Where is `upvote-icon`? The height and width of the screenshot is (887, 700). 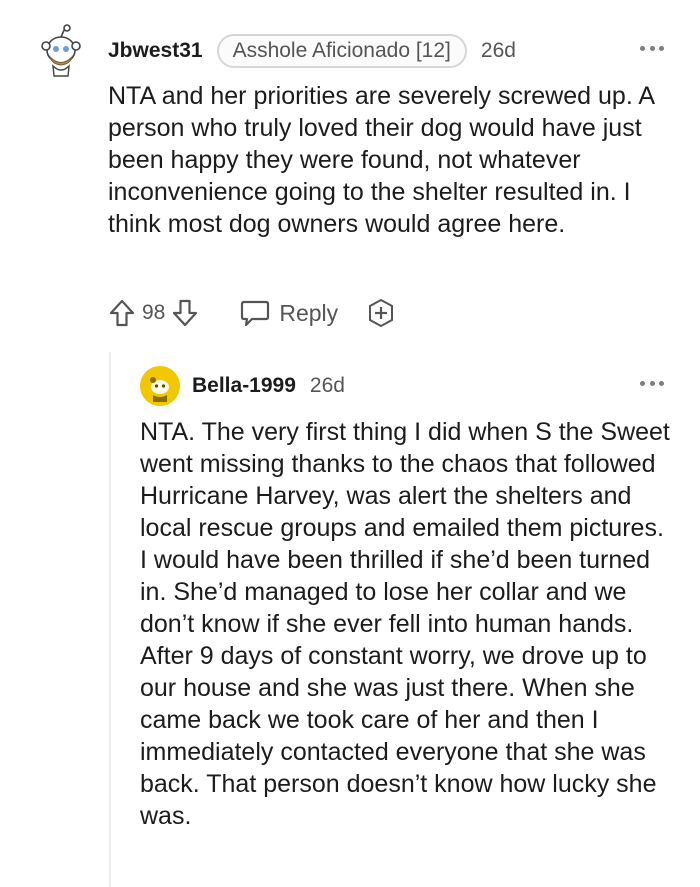 upvote-icon is located at coordinates (122, 313).